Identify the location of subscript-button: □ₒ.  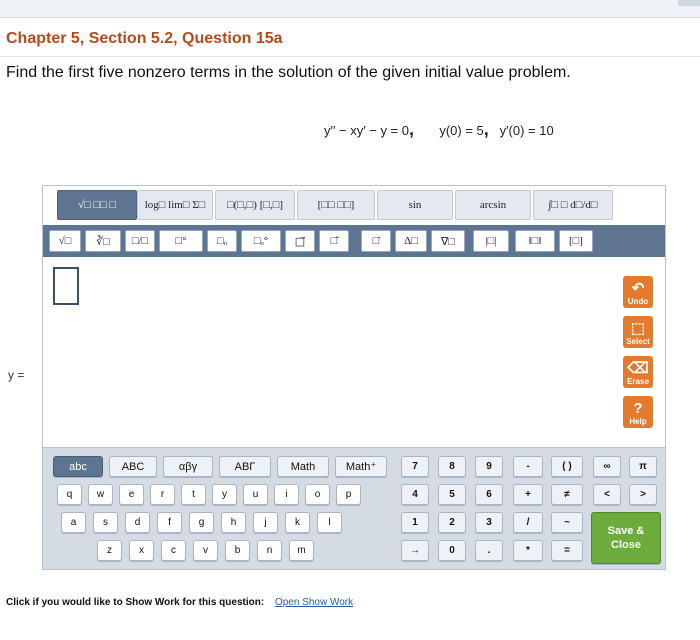
(222, 241).